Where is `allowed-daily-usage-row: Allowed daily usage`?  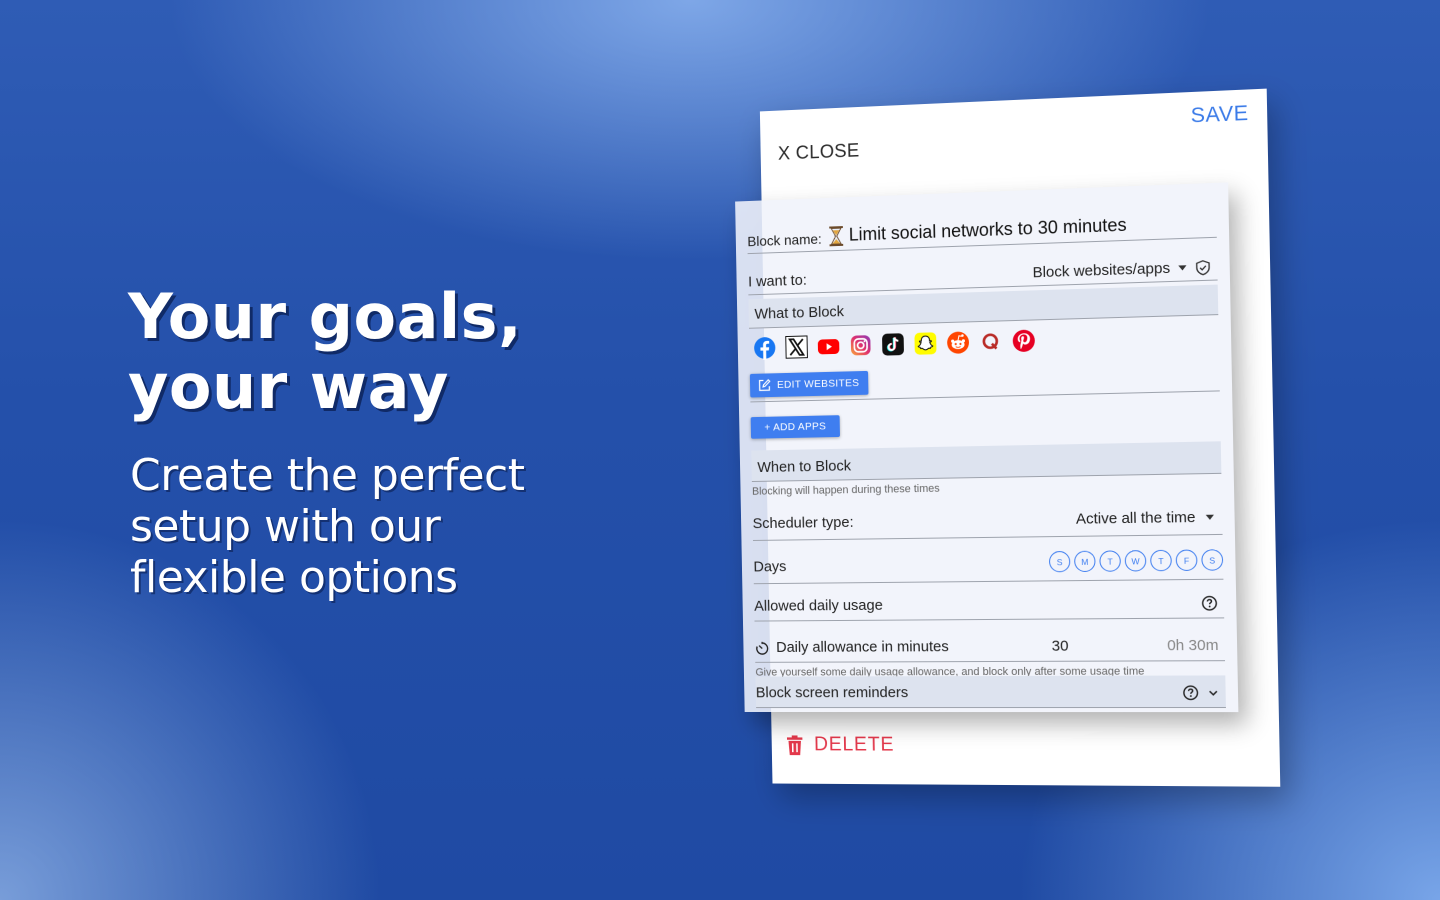 allowed-daily-usage-row: Allowed daily usage is located at coordinates (989, 602).